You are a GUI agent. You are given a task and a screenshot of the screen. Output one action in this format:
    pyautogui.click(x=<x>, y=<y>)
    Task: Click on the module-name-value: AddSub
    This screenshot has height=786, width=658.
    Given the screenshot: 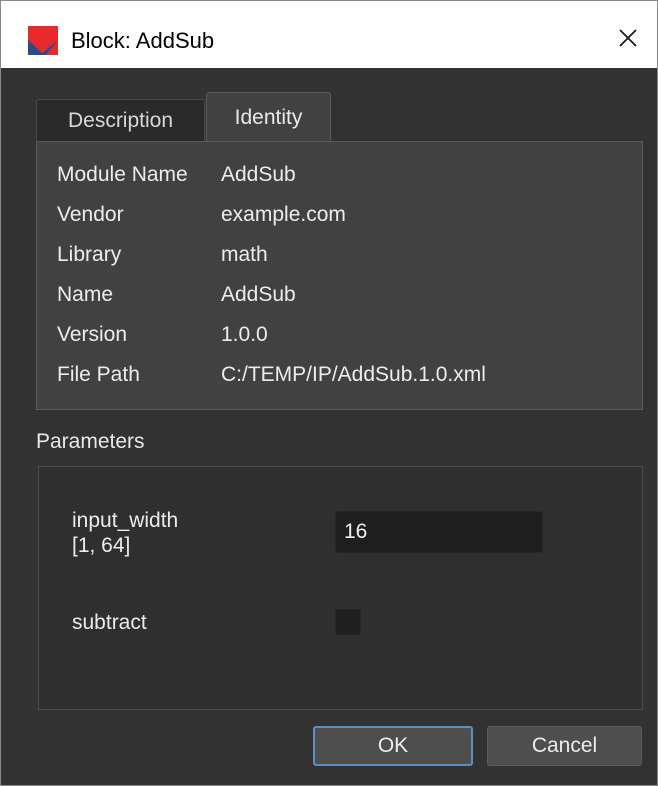 What is the action you would take?
    pyautogui.click(x=258, y=174)
    